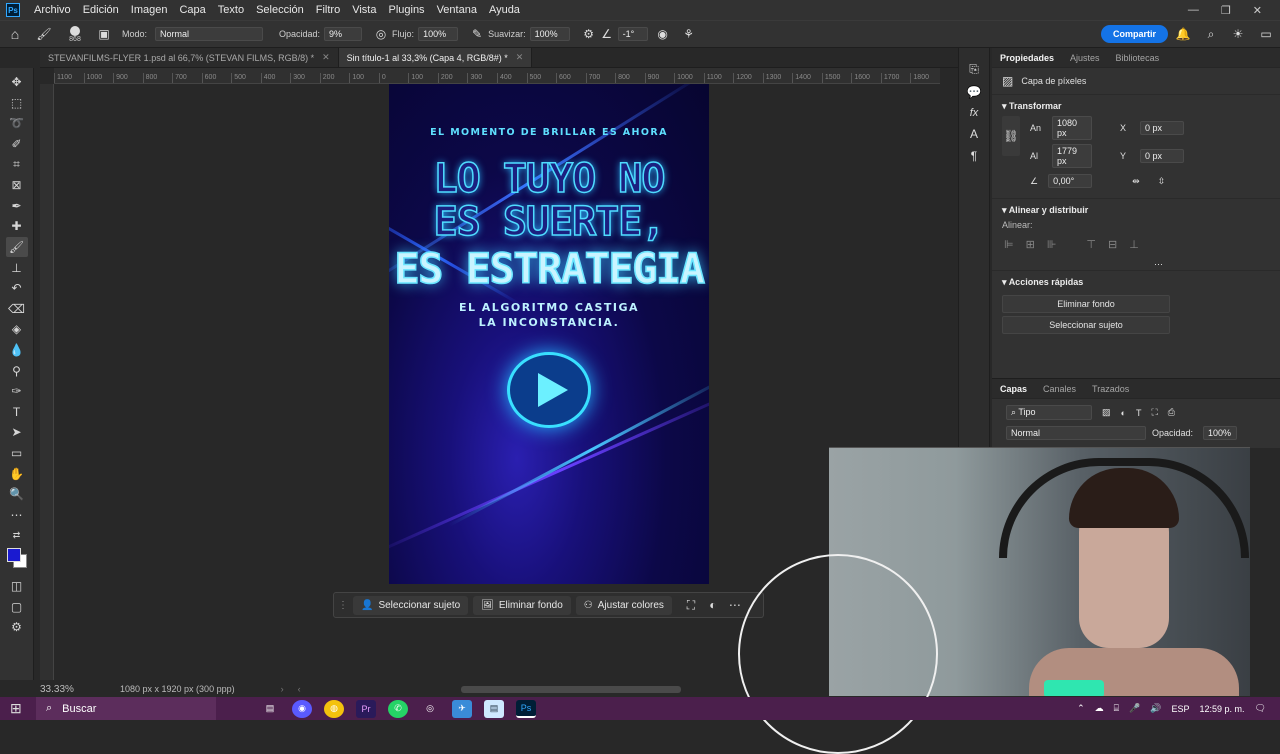 Image resolution: width=1280 pixels, height=754 pixels. I want to click on menu-vista: Vista, so click(364, 10).